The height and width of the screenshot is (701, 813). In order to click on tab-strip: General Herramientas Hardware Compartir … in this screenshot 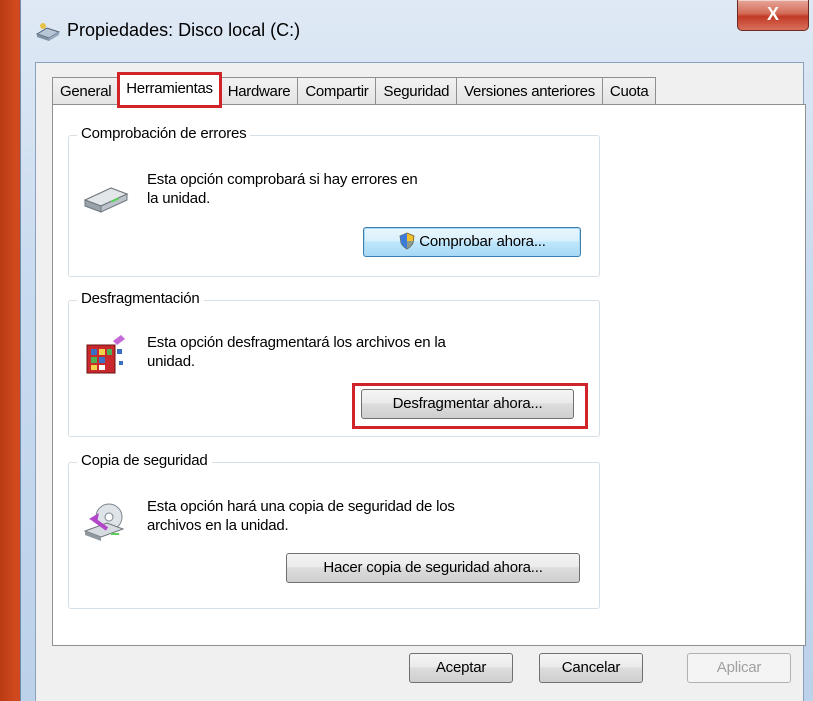, I will do `click(354, 90)`.